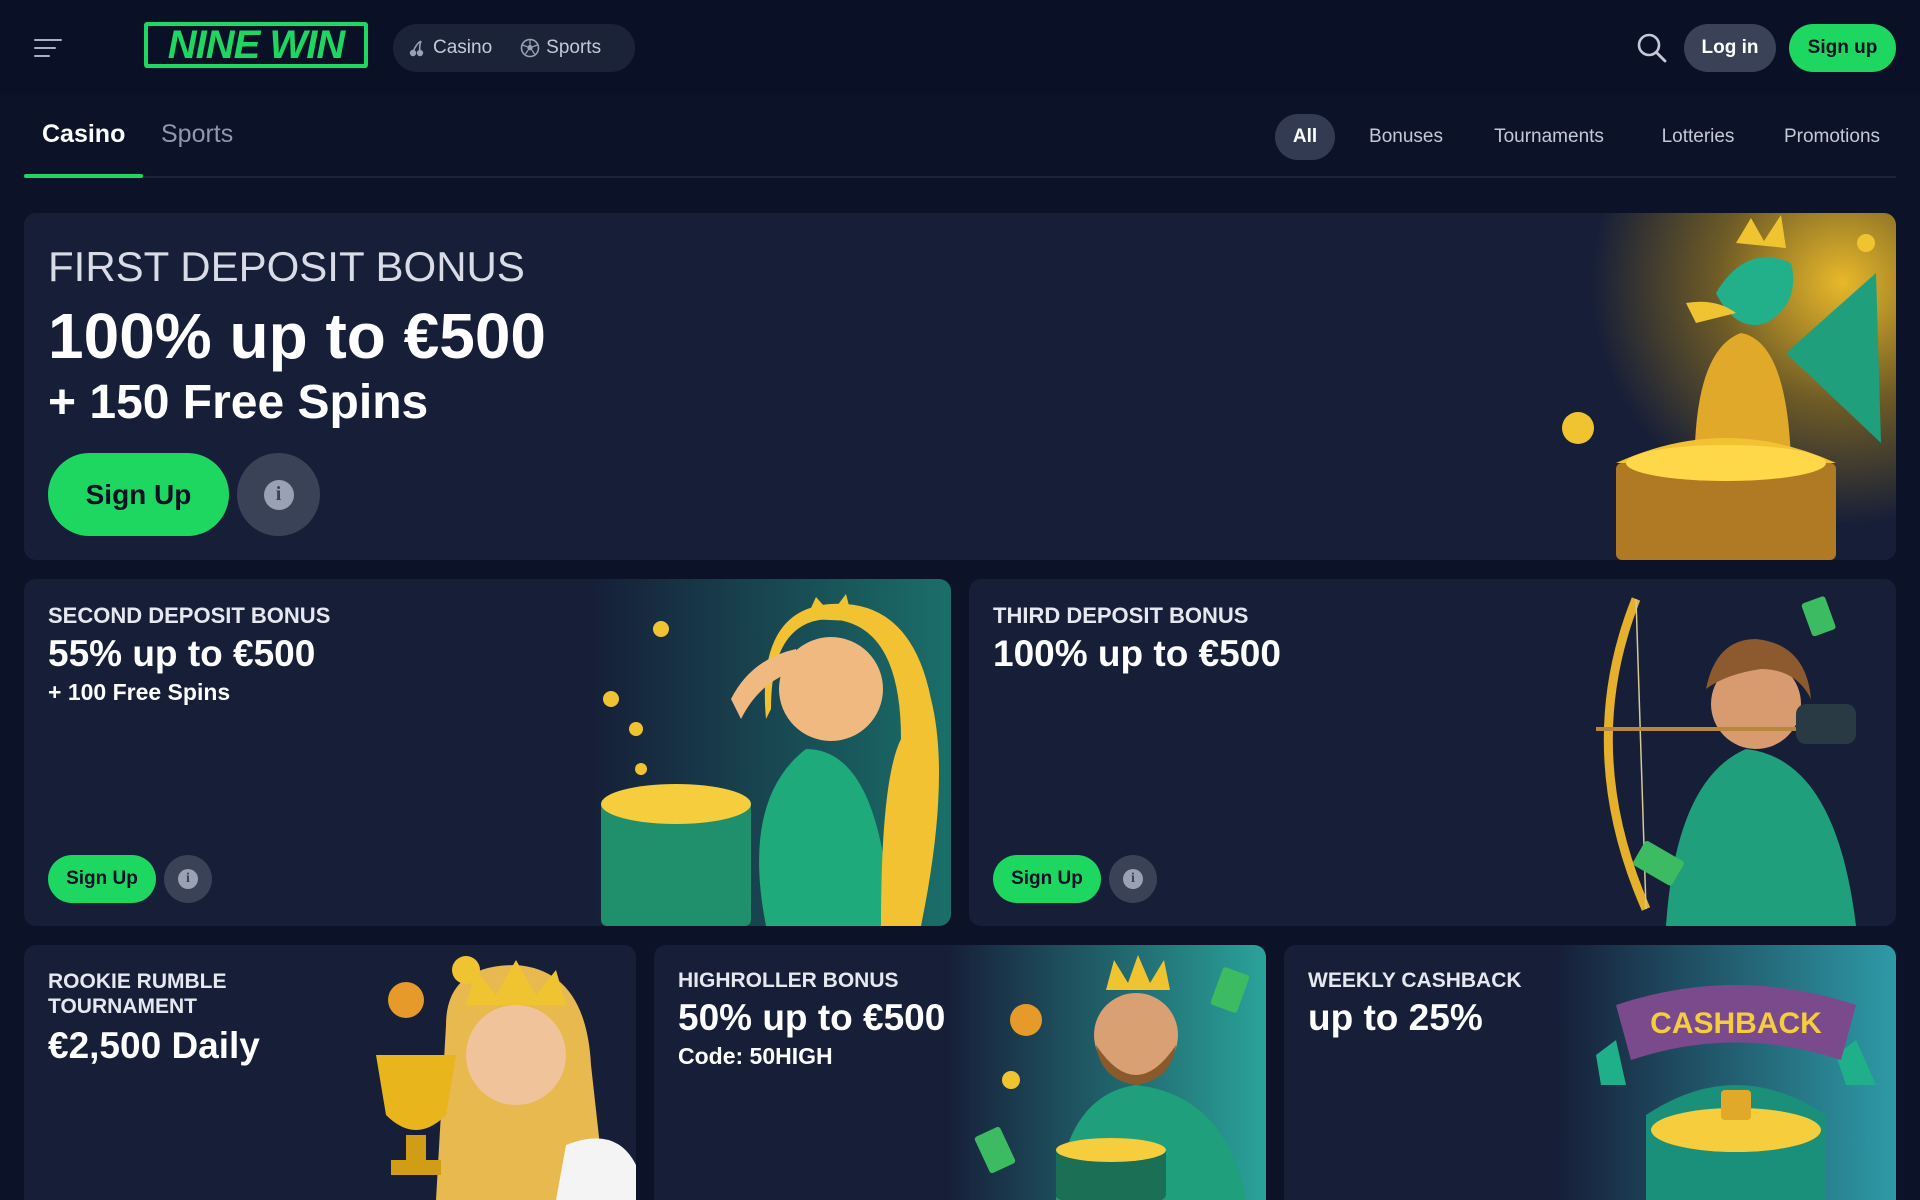 The height and width of the screenshot is (1200, 1920). I want to click on cashback-badge-text: CASHBACK, so click(1736, 1023).